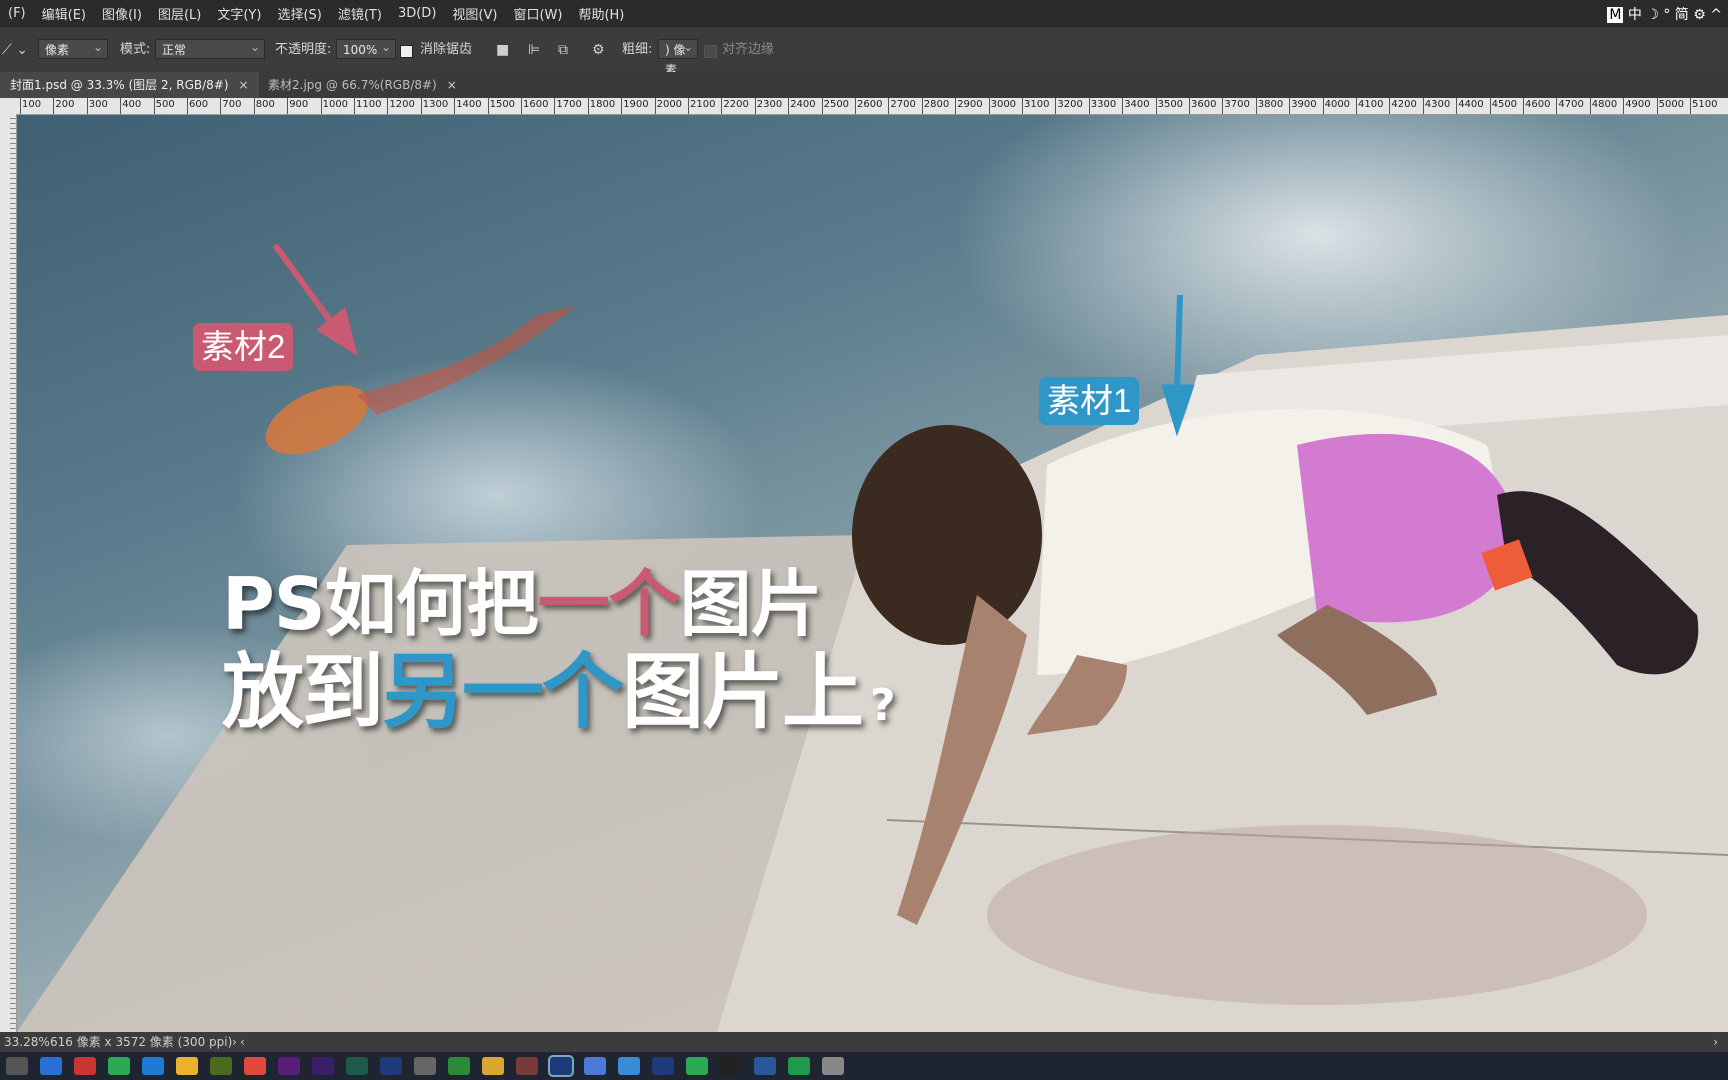  I want to click on zoom-level: 33.28%, so click(27, 1042).